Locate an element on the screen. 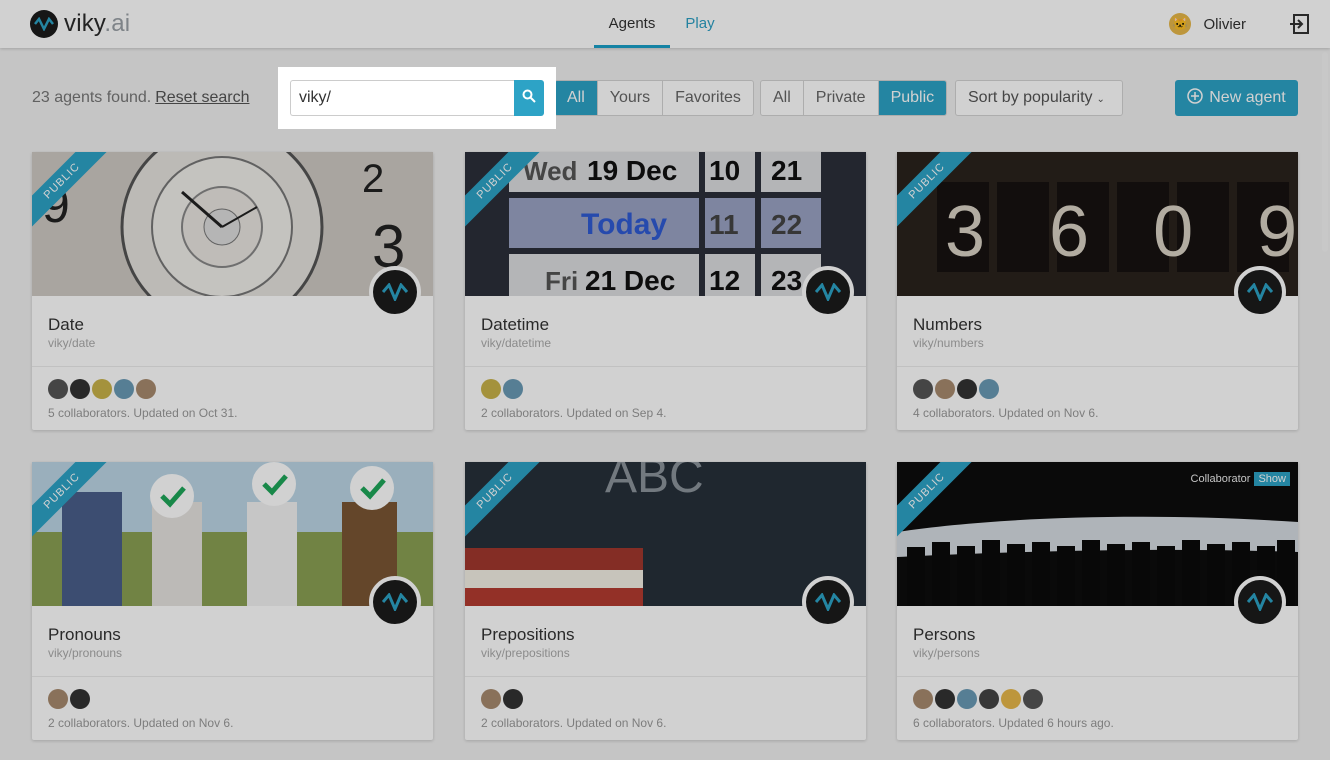 This screenshot has height=760, width=1330. card-slug: viky/numbers is located at coordinates (948, 343).